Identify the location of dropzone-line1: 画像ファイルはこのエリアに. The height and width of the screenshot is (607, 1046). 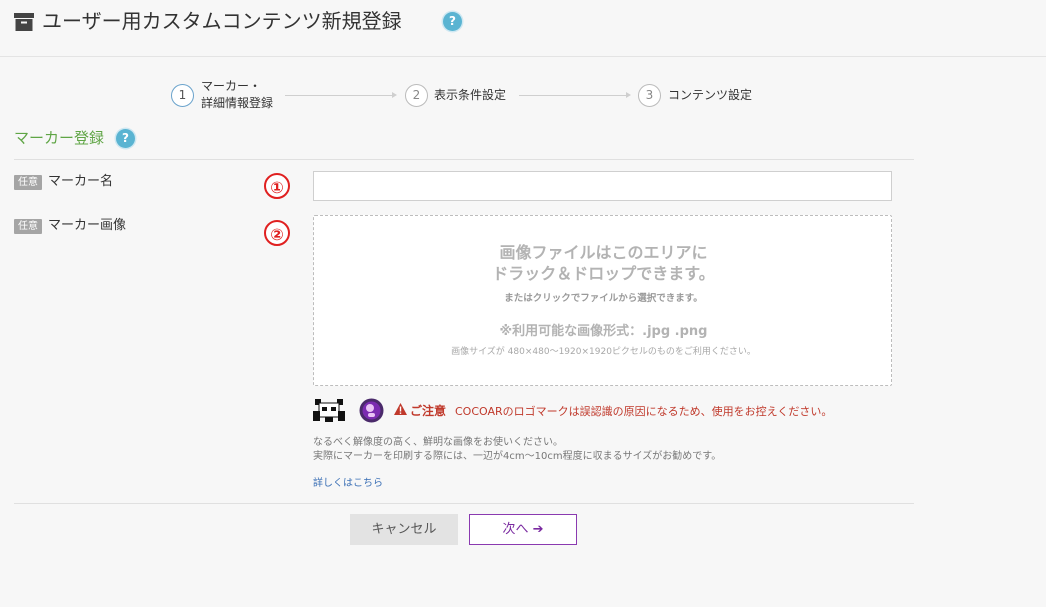
(603, 252).